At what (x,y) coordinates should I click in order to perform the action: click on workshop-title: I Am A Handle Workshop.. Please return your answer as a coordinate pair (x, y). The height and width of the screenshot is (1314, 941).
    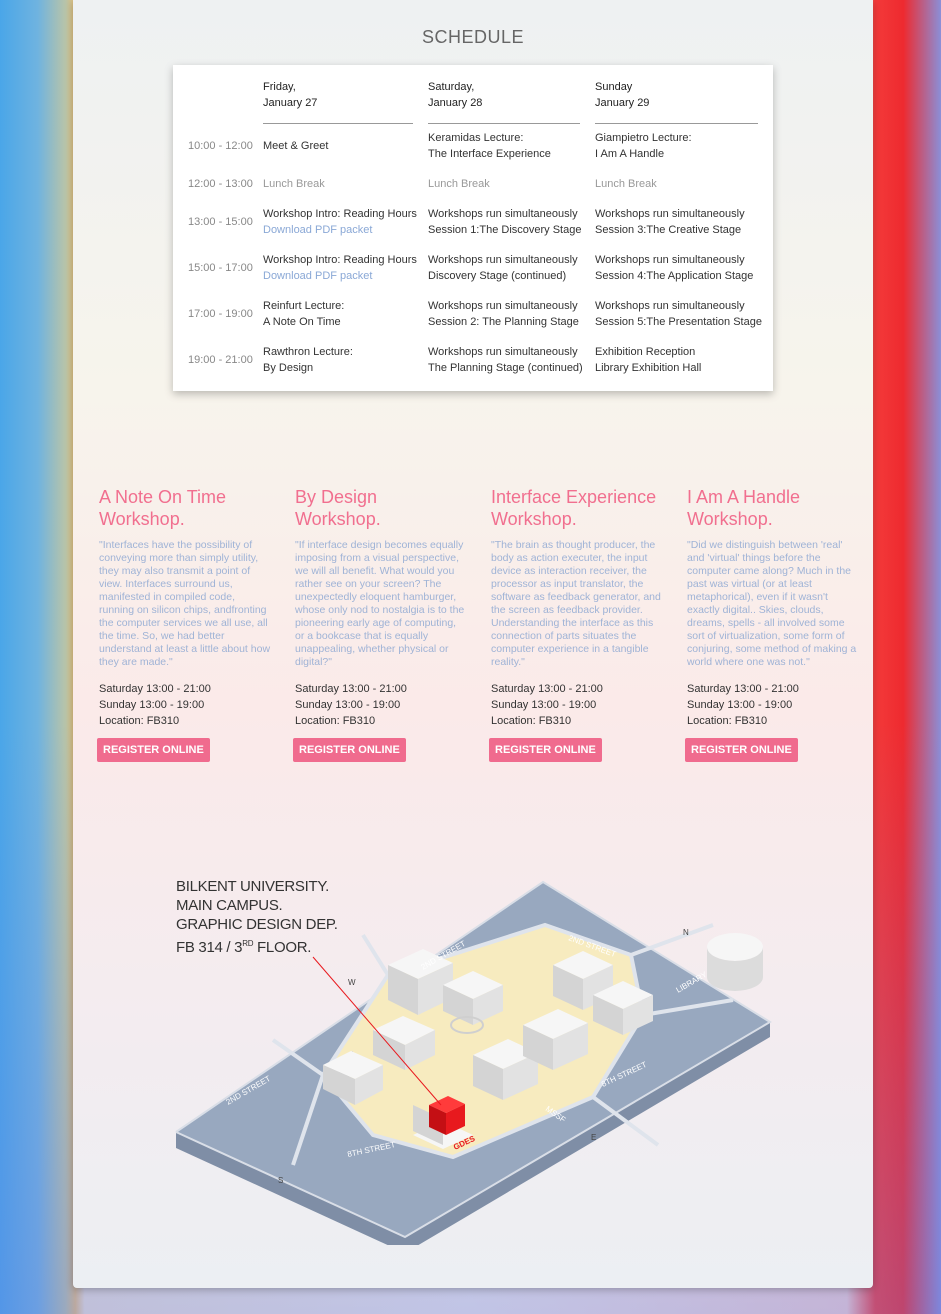
    Looking at the image, I should click on (744, 508).